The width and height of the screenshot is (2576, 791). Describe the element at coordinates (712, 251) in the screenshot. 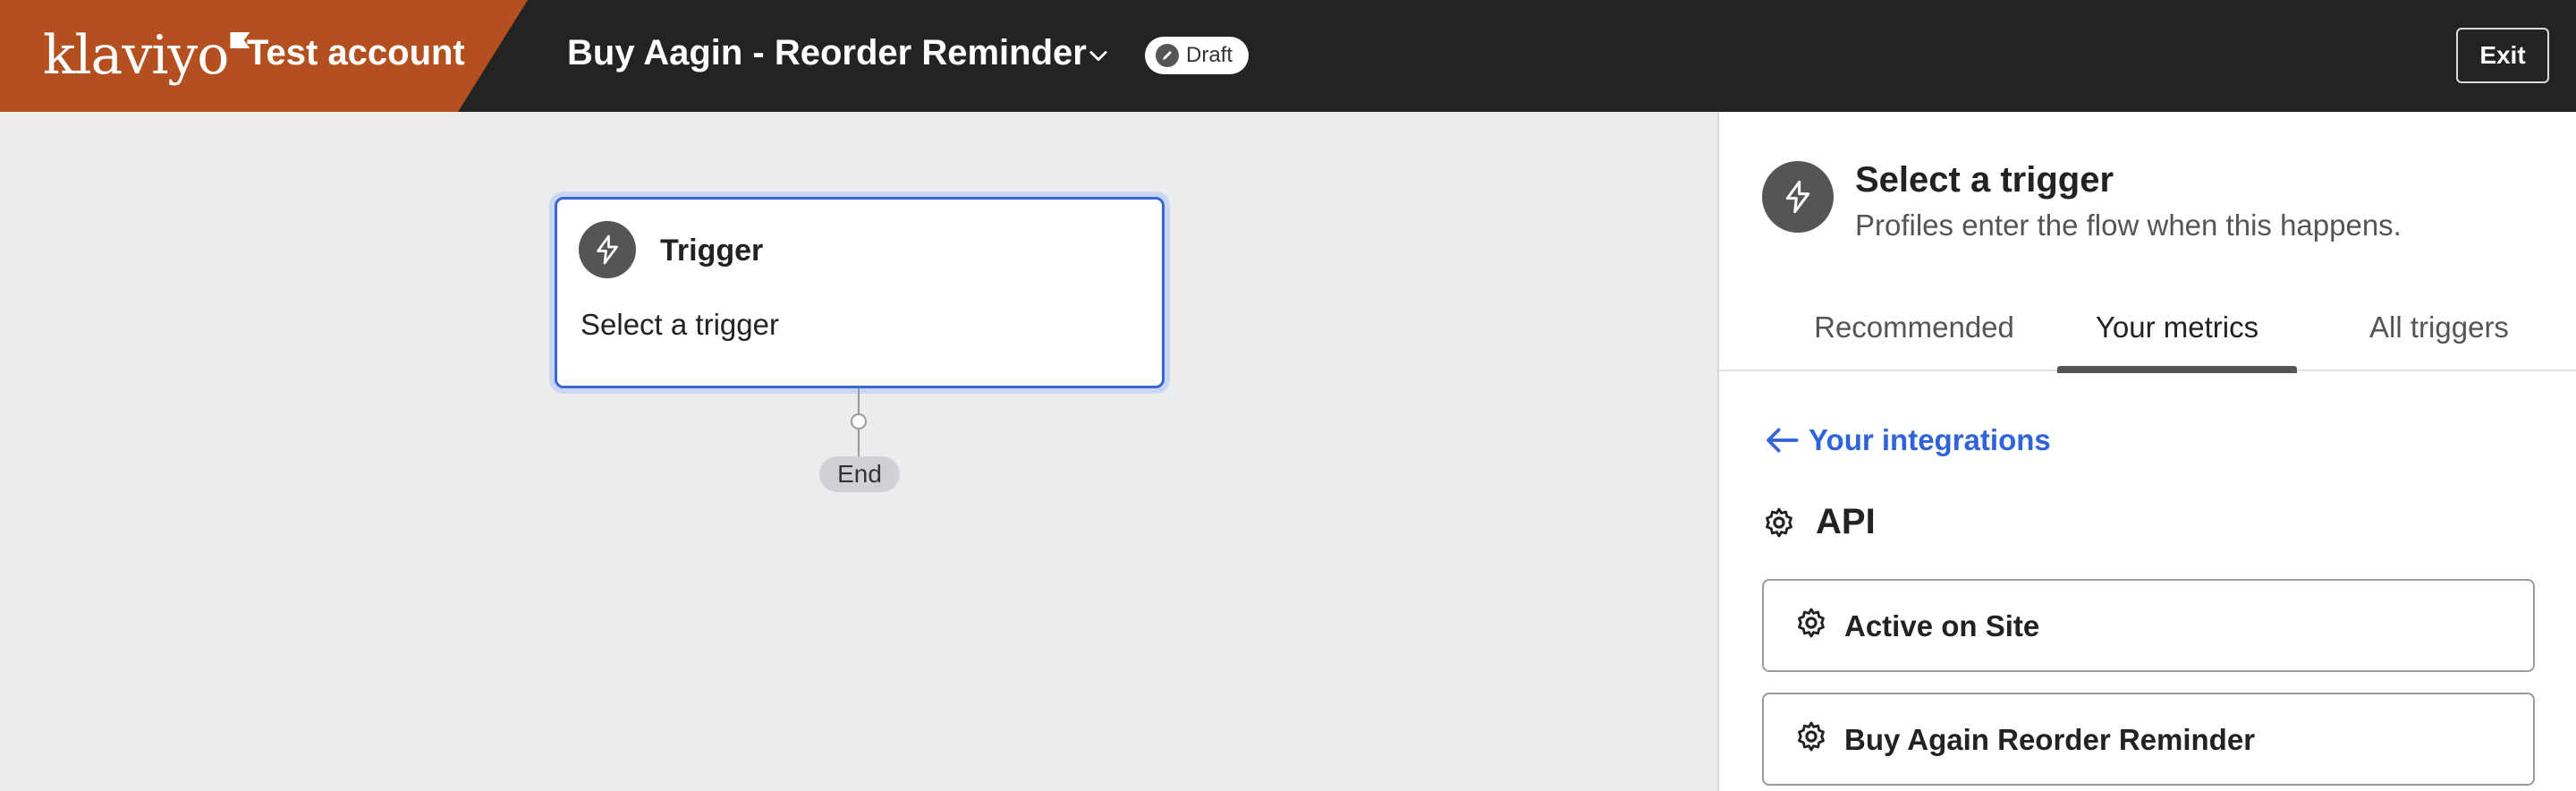

I see `trigger-card-title: Trigger` at that location.